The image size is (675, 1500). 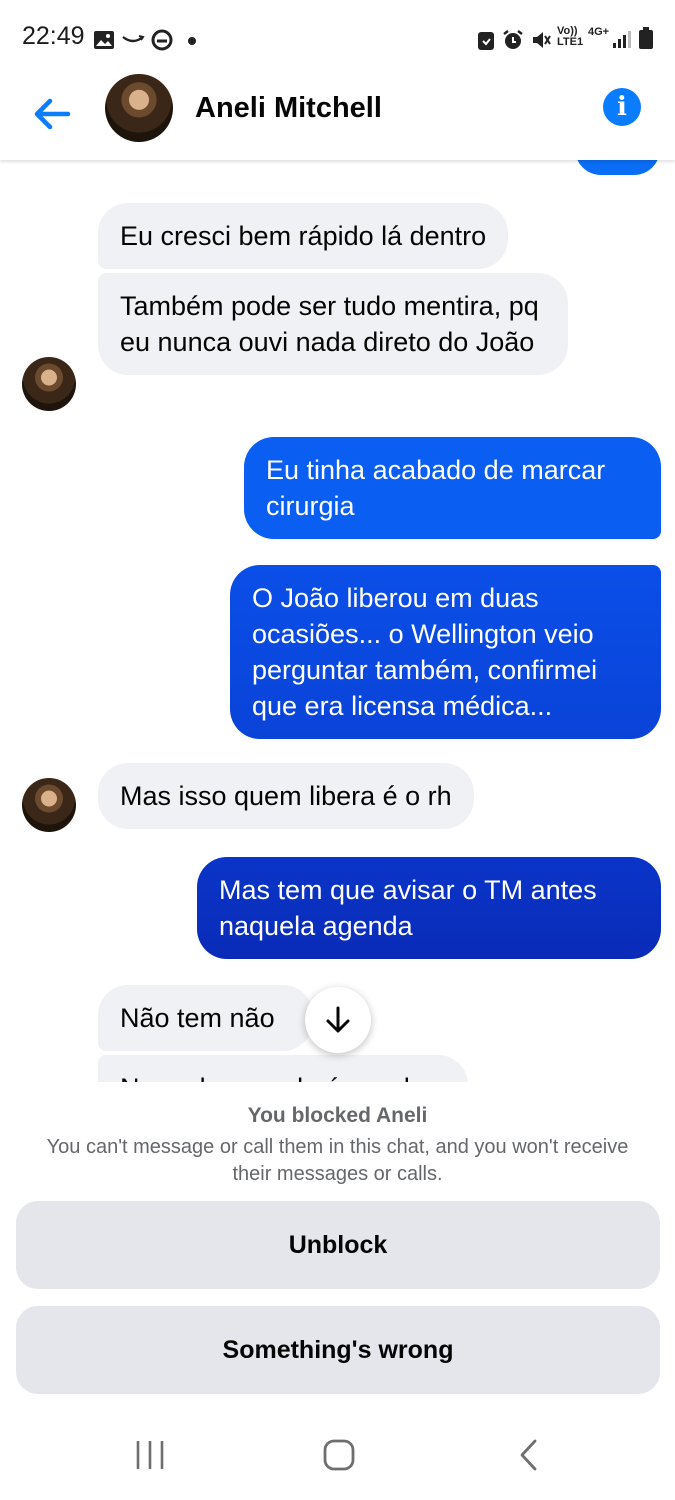 What do you see at coordinates (133, 40) in the screenshot?
I see `amazon-icon` at bounding box center [133, 40].